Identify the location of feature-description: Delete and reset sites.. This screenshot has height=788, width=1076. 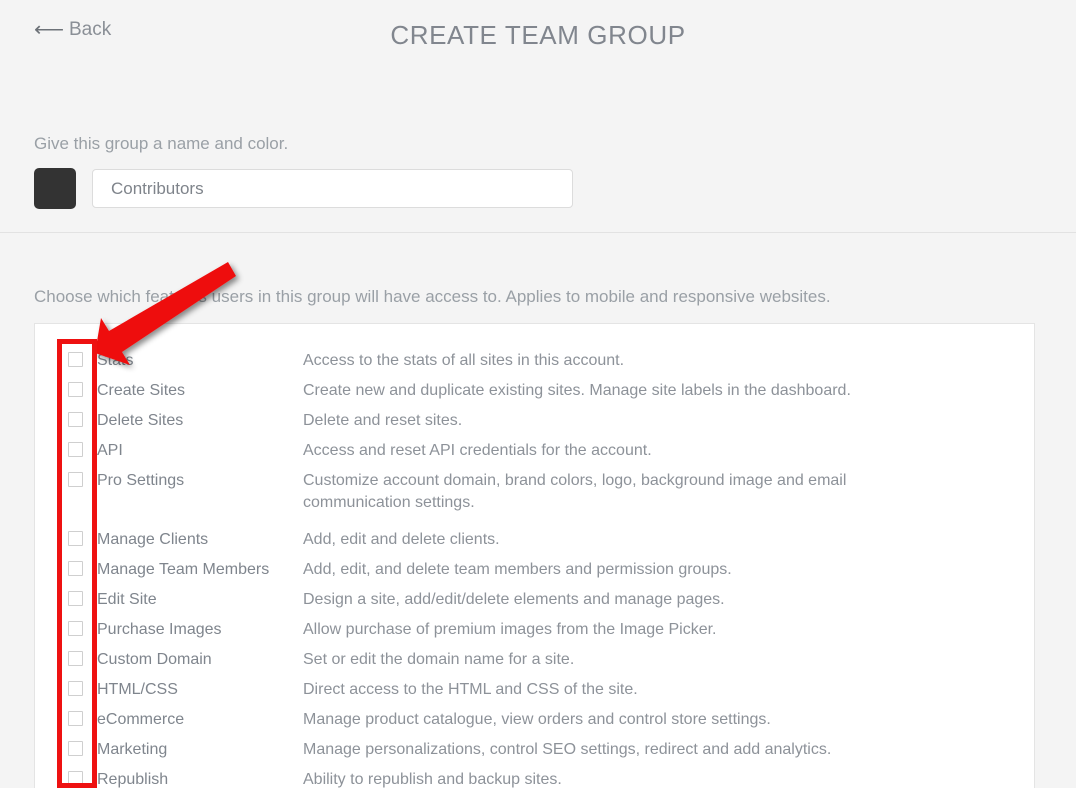
(668, 421).